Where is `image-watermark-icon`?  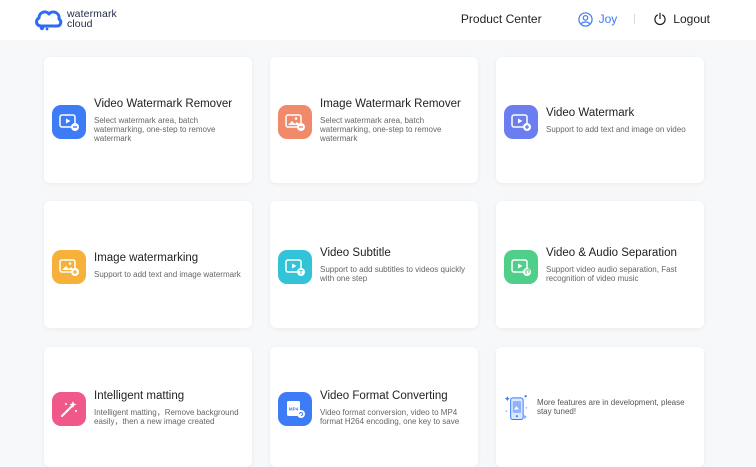 image-watermark-icon is located at coordinates (69, 266).